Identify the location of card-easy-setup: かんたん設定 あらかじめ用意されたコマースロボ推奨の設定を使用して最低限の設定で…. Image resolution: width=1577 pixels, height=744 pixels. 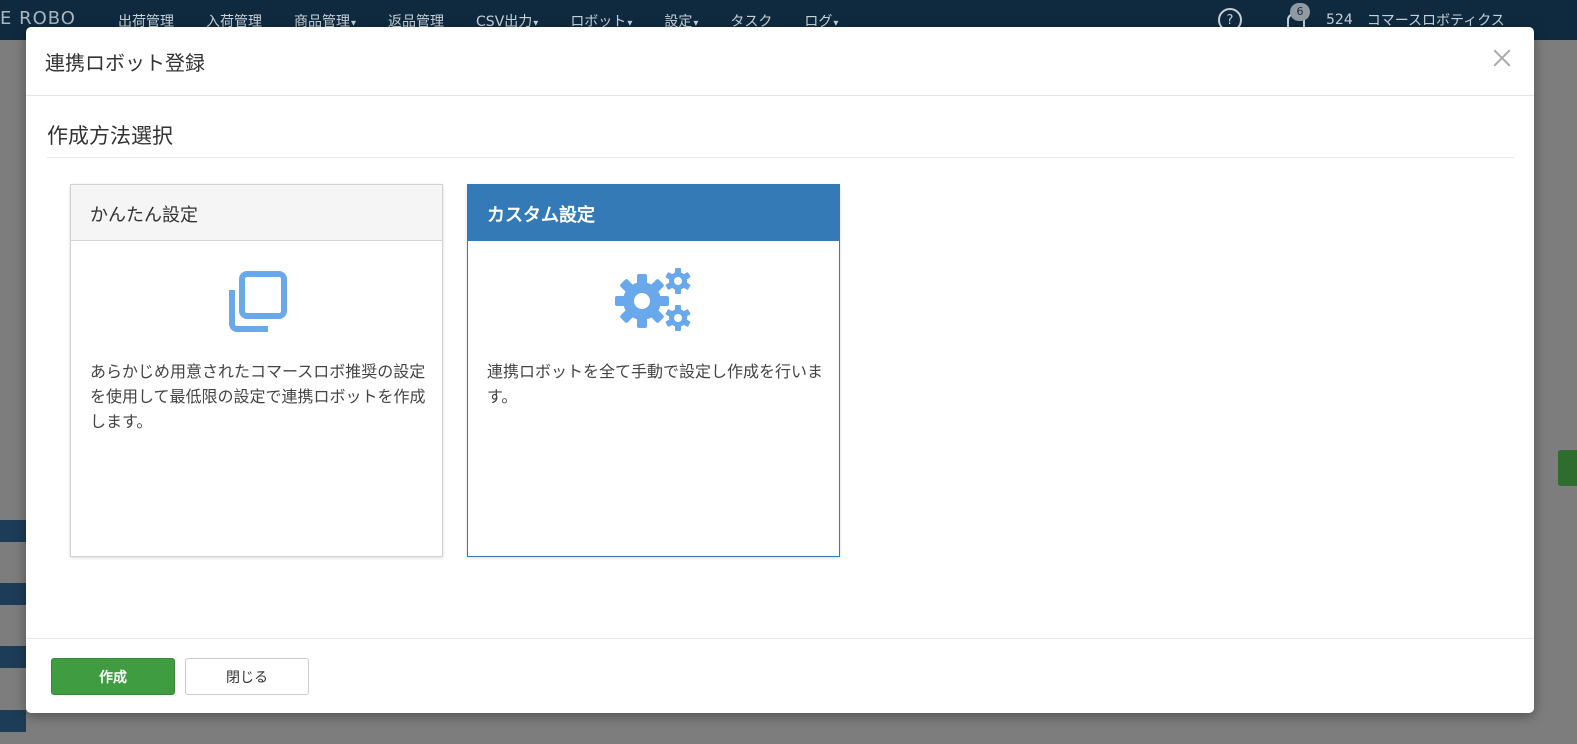
(256, 370).